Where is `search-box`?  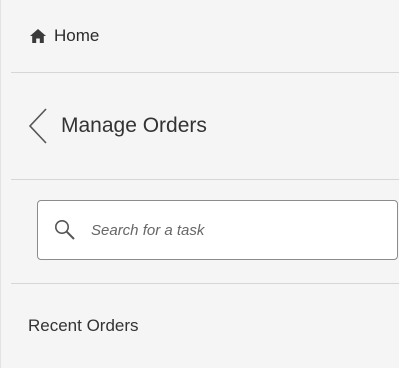 search-box is located at coordinates (217, 230).